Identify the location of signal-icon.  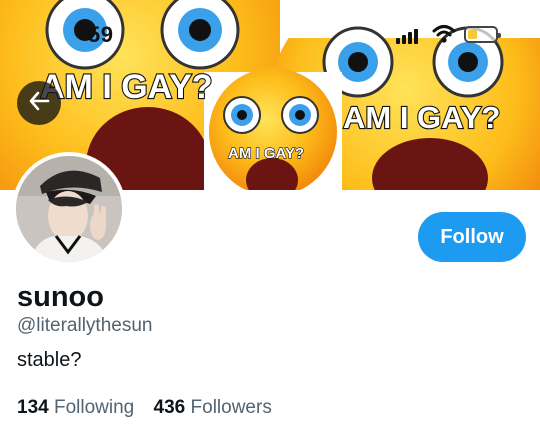
(408, 36).